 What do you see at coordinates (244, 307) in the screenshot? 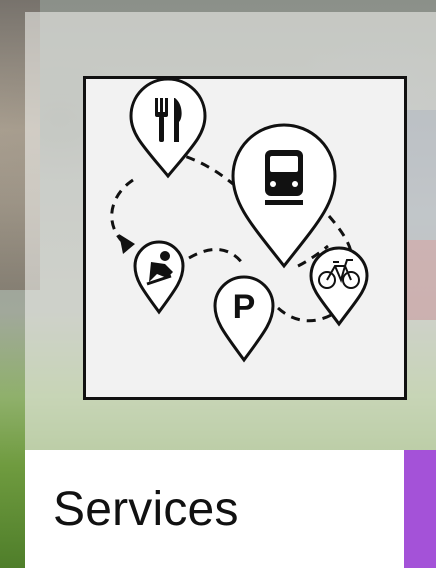
I see `parking-letter: P` at bounding box center [244, 307].